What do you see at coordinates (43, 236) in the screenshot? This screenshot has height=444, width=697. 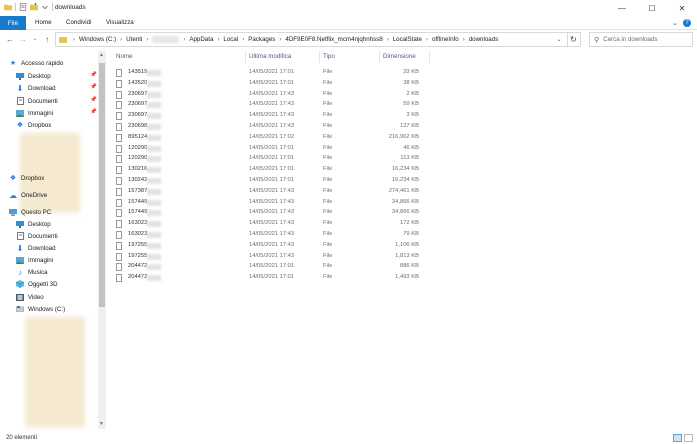 I see `sidebar-item-label: Documenti` at bounding box center [43, 236].